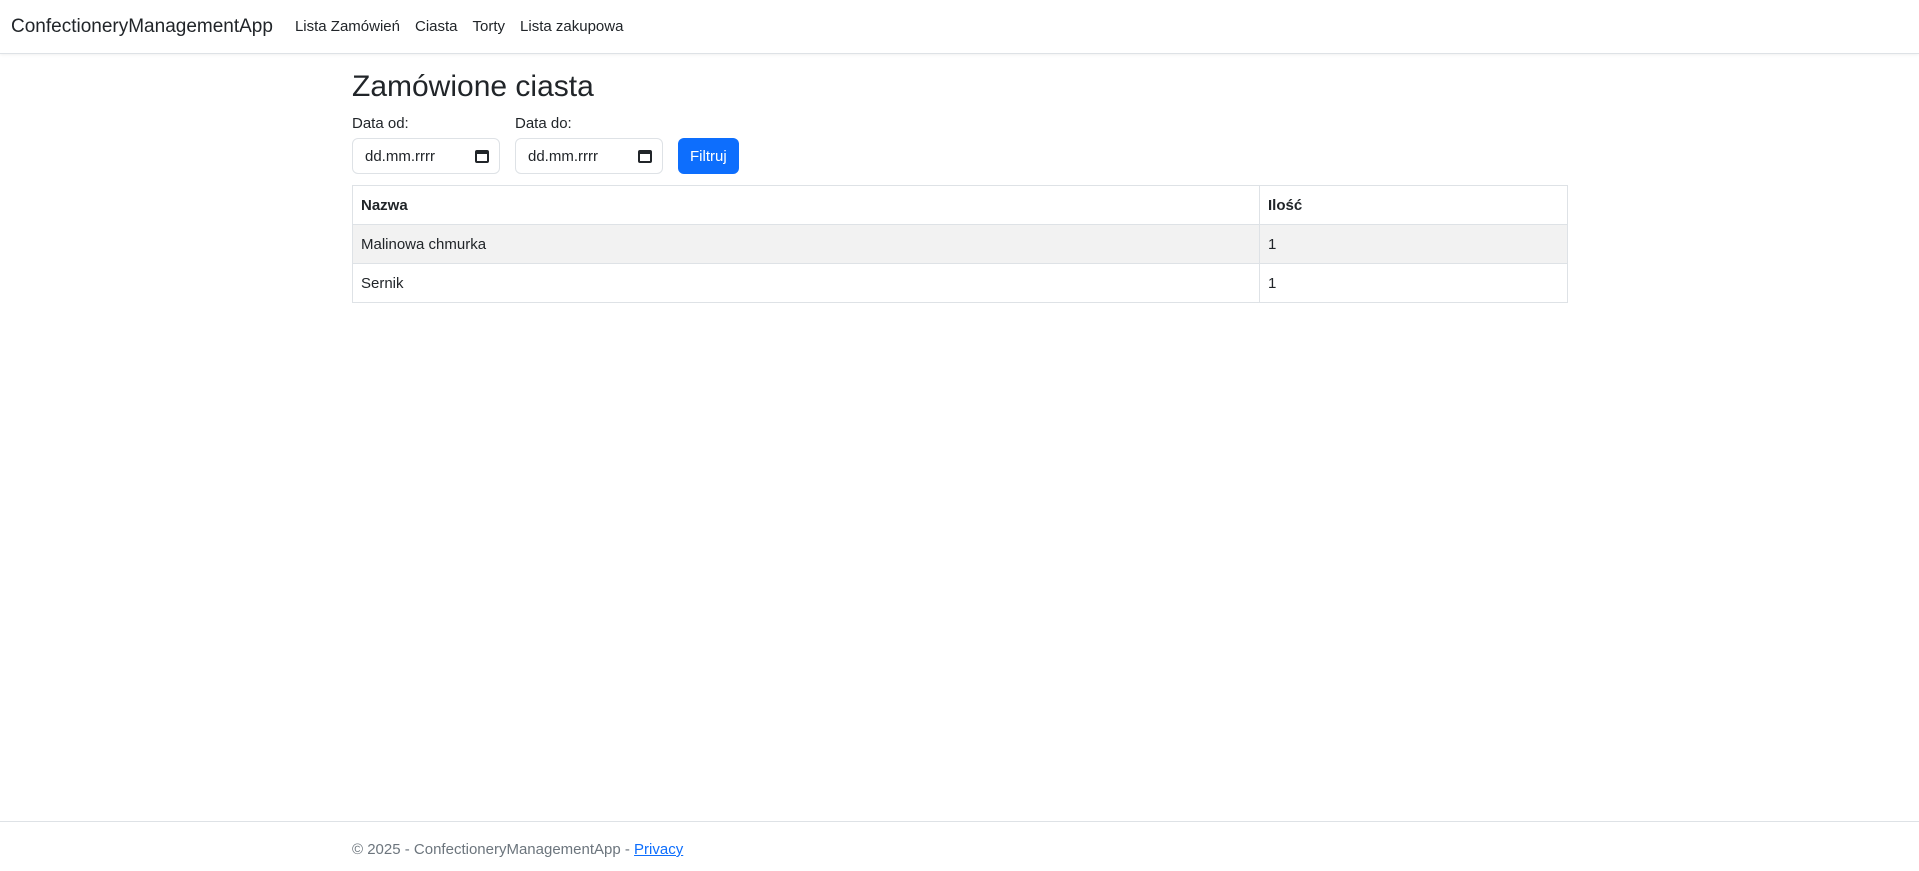 The image size is (1919, 871). What do you see at coordinates (380, 123) in the screenshot?
I see `date-from-label: Data od:` at bounding box center [380, 123].